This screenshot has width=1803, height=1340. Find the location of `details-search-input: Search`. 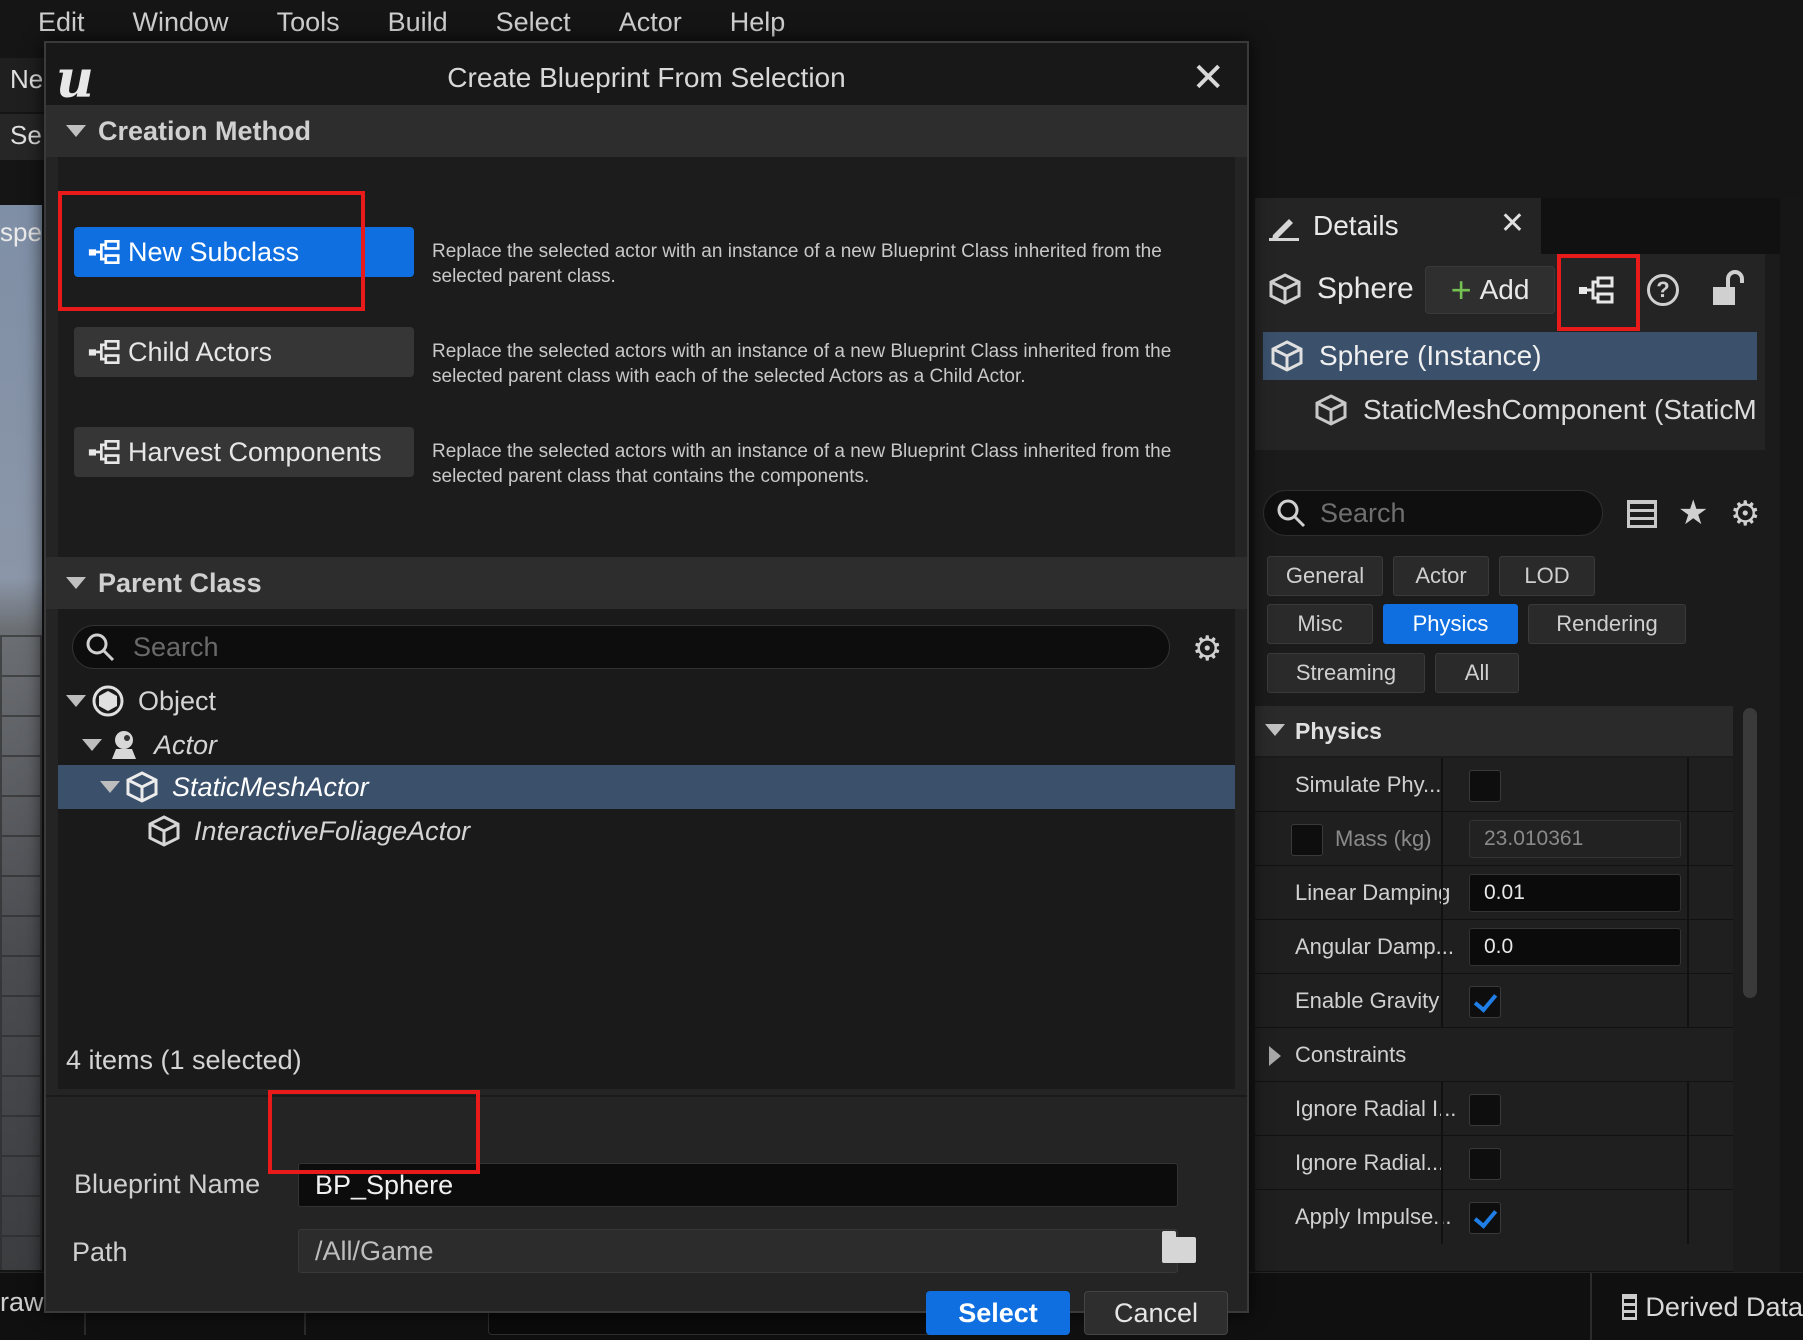

details-search-input: Search is located at coordinates (1433, 513).